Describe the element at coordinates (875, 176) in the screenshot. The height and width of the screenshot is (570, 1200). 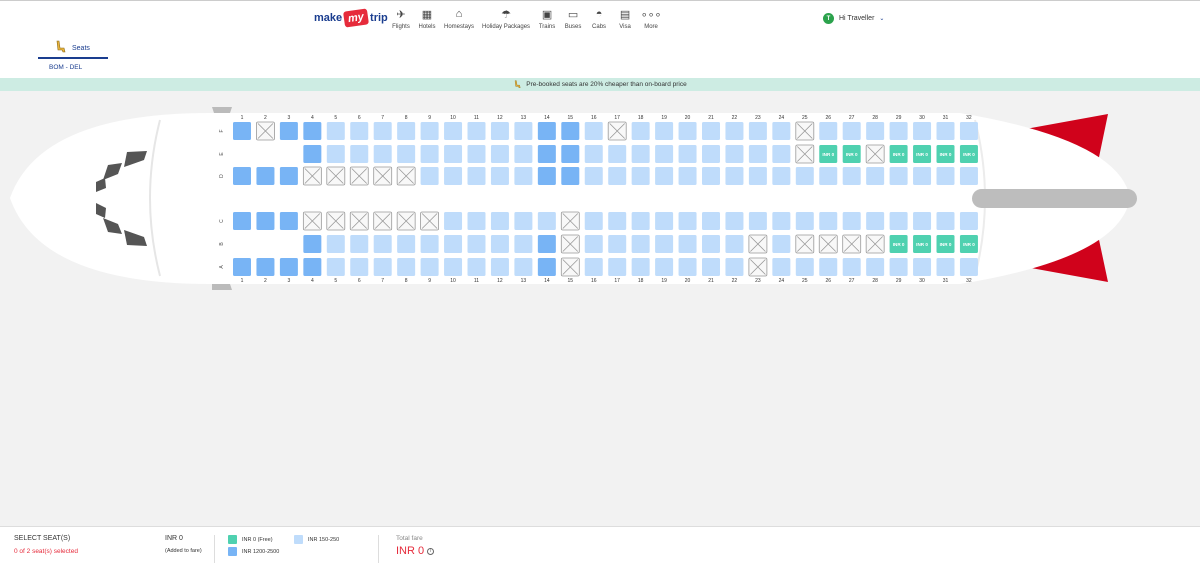
I see `seat-28D` at that location.